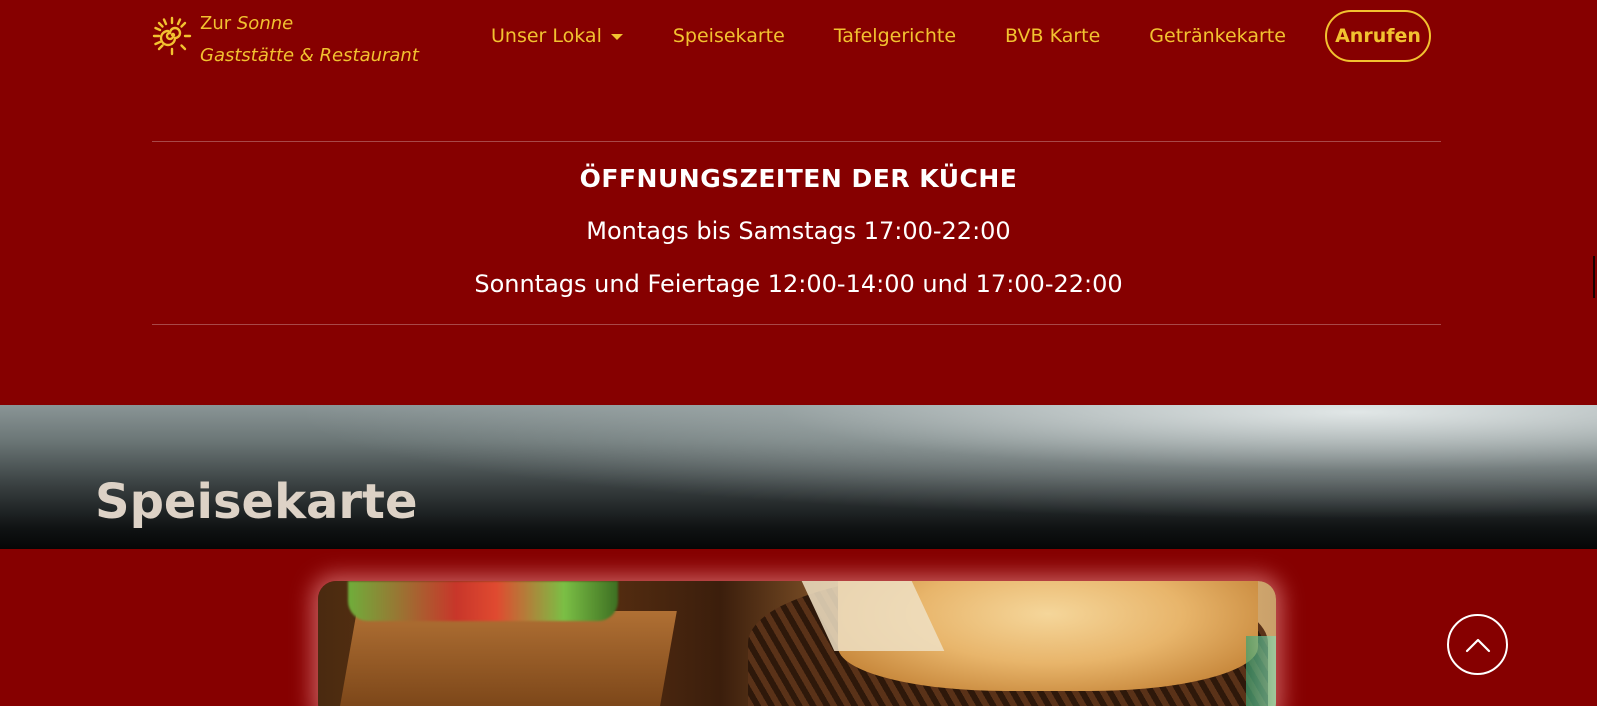  I want to click on back-to-top-button, so click(1477, 644).